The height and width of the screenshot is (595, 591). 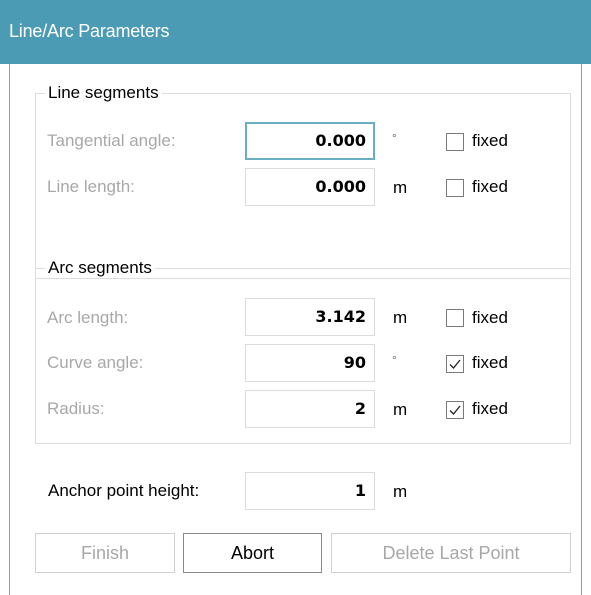 I want to click on anchor-point-height-unit: m, so click(x=400, y=491).